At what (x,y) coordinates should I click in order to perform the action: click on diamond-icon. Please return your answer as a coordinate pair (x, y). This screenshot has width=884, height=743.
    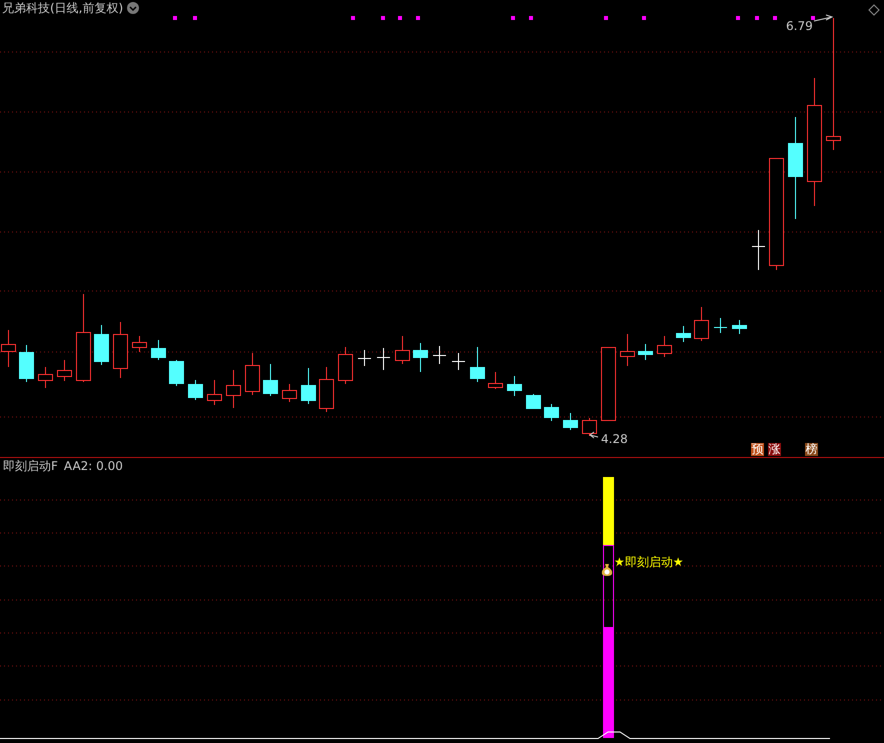
    Looking at the image, I should click on (874, 10).